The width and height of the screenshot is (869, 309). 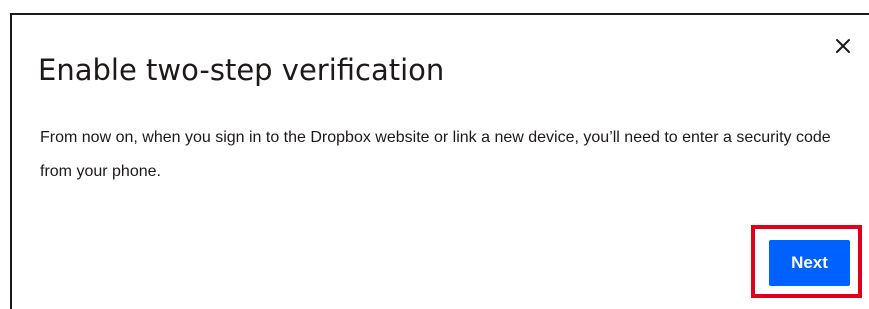 What do you see at coordinates (241, 70) in the screenshot?
I see `dialog-title: Enable two-step verification` at bounding box center [241, 70].